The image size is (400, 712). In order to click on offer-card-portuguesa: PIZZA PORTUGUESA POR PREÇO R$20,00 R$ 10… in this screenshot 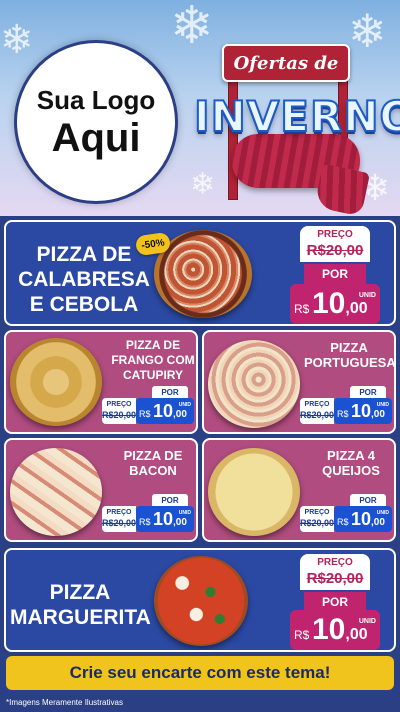, I will do `click(299, 382)`.